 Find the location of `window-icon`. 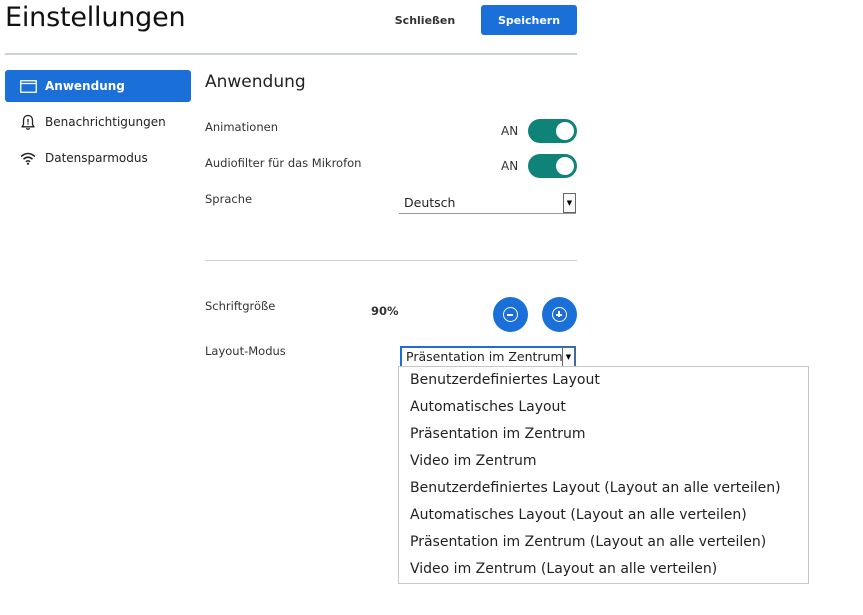

window-icon is located at coordinates (28, 86).